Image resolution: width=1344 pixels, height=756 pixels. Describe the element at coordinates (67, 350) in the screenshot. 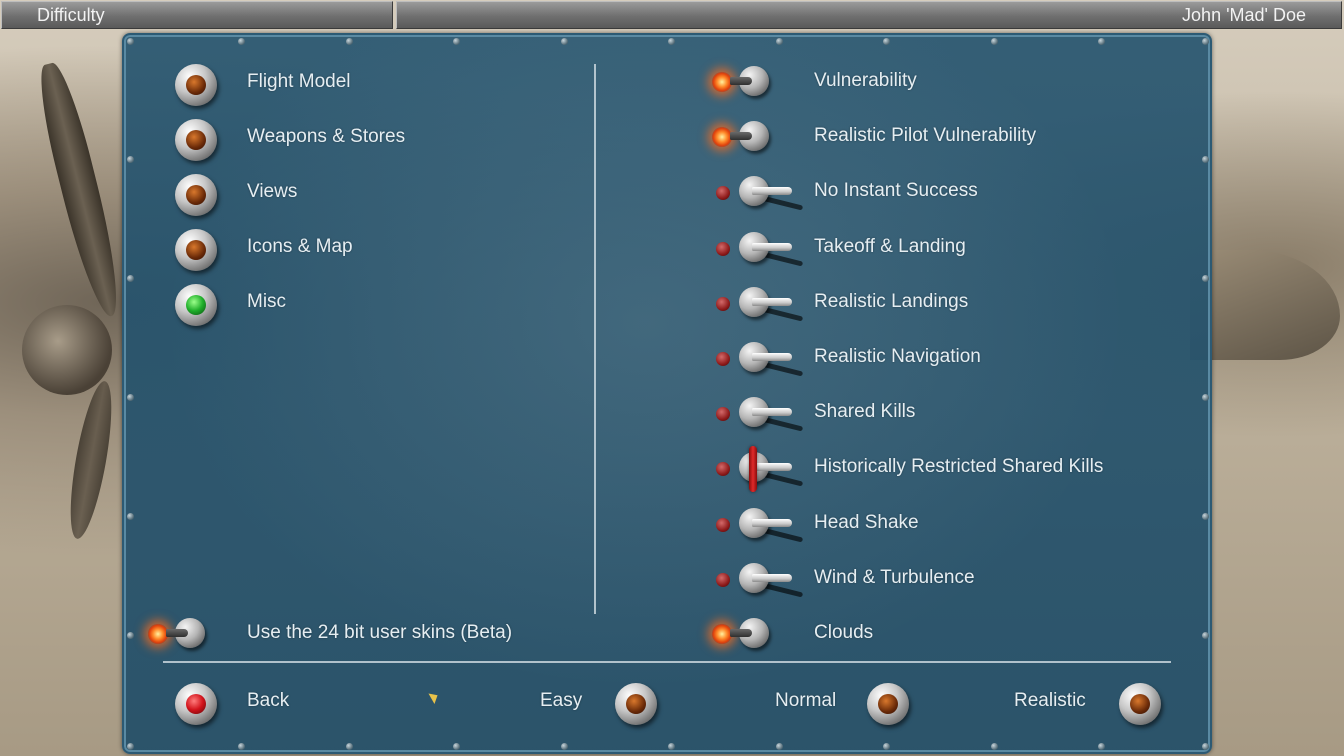

I see `propeller-hub` at that location.